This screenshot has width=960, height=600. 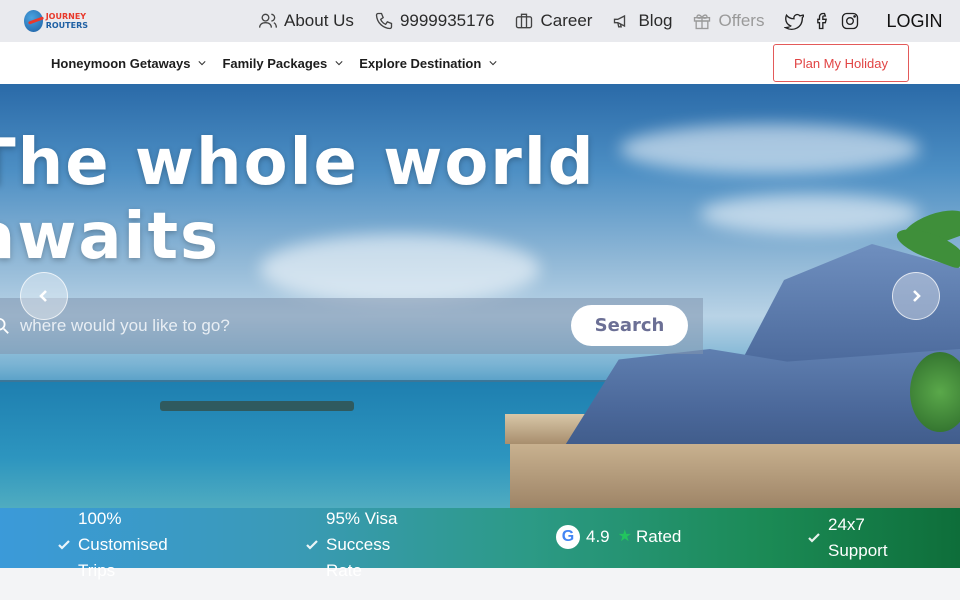 I want to click on chevron-left-icon, so click(x=43, y=296).